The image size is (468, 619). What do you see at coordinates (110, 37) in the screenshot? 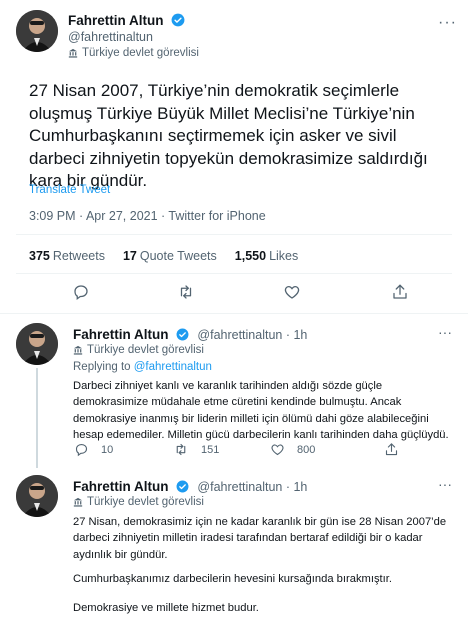
I see `author-handle: @fahrettinaltun` at bounding box center [110, 37].